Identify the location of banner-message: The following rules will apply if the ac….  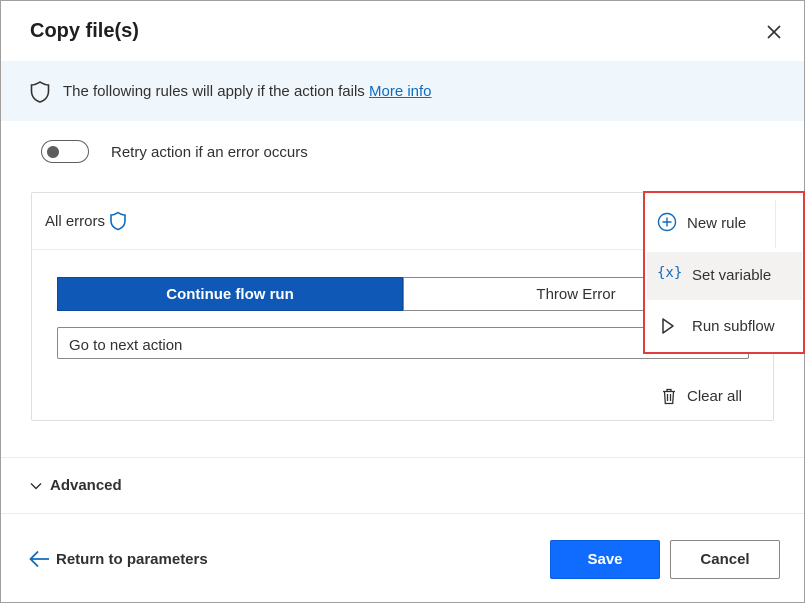
(214, 91).